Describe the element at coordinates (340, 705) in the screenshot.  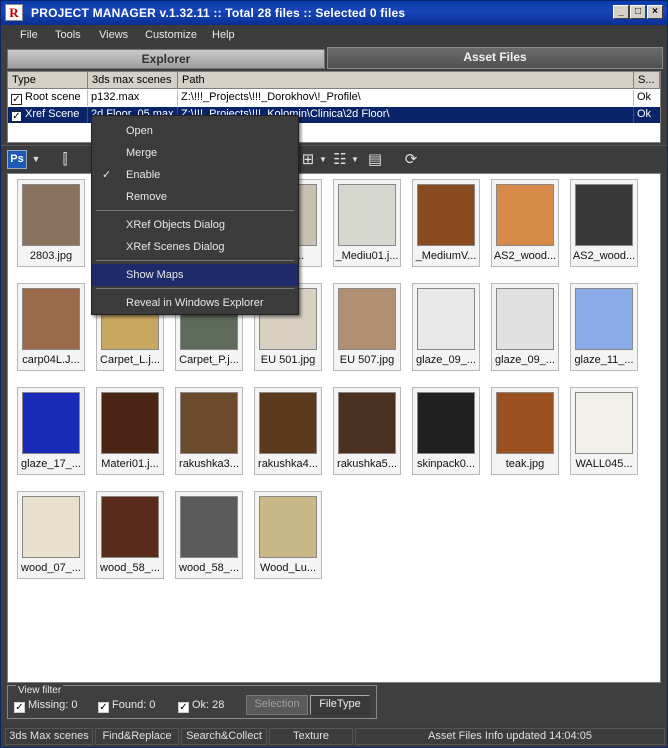
I see `filetype-button: FileType` at that location.